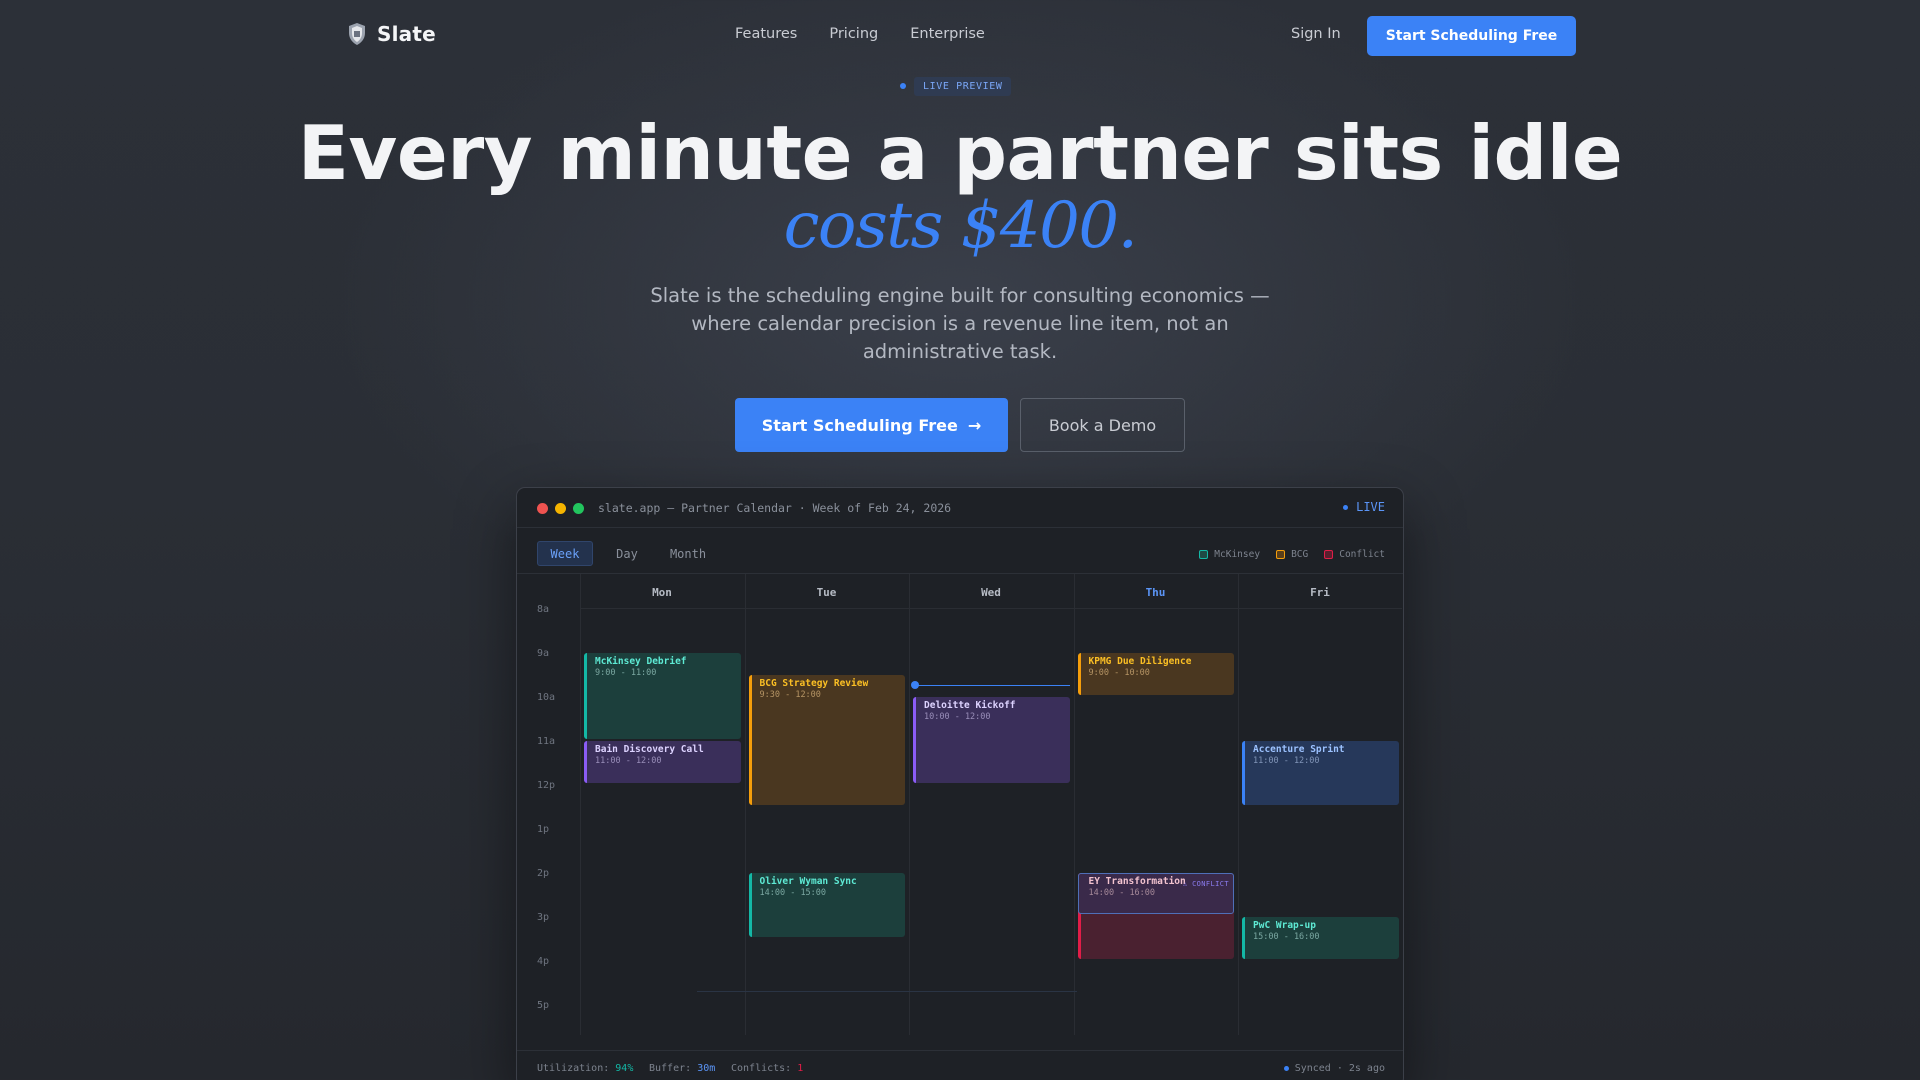 This screenshot has width=1920, height=1080. What do you see at coordinates (1471, 36) in the screenshot?
I see `nav-start-free-button: Start Scheduling Free` at bounding box center [1471, 36].